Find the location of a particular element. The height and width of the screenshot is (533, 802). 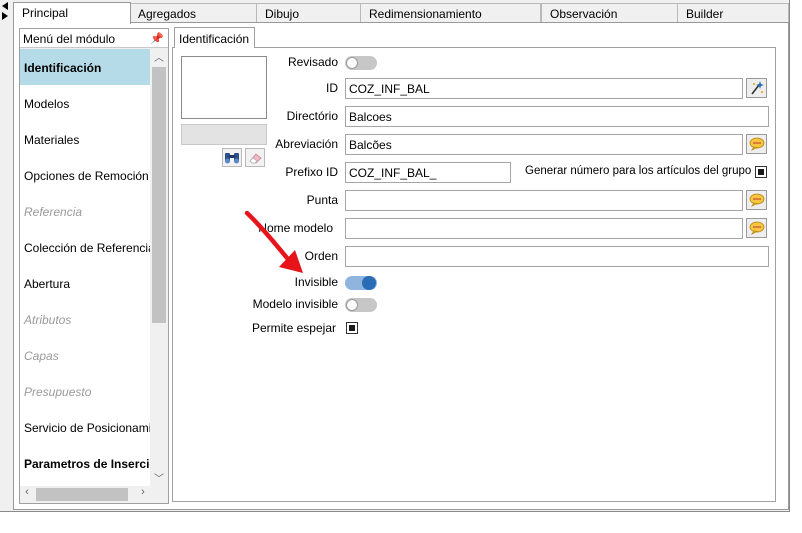

id-generate-button is located at coordinates (756, 88).